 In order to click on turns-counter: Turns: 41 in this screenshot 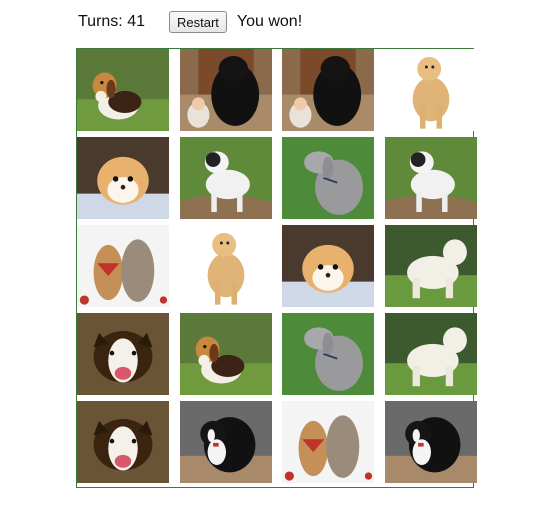, I will do `click(111, 21)`.